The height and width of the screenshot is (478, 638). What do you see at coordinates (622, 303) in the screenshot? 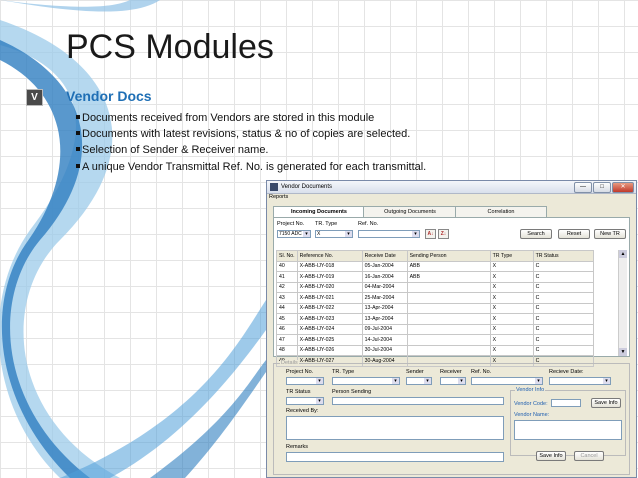
I see `table-scrollbar: ▲ ▼` at bounding box center [622, 303].